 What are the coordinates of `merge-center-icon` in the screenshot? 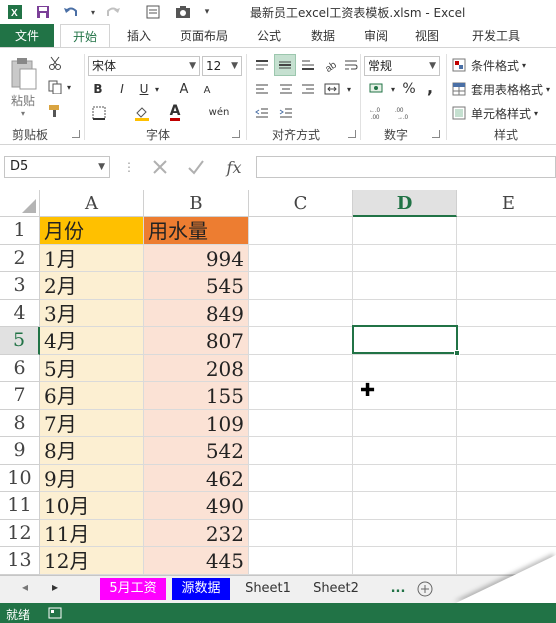 It's located at (332, 89).